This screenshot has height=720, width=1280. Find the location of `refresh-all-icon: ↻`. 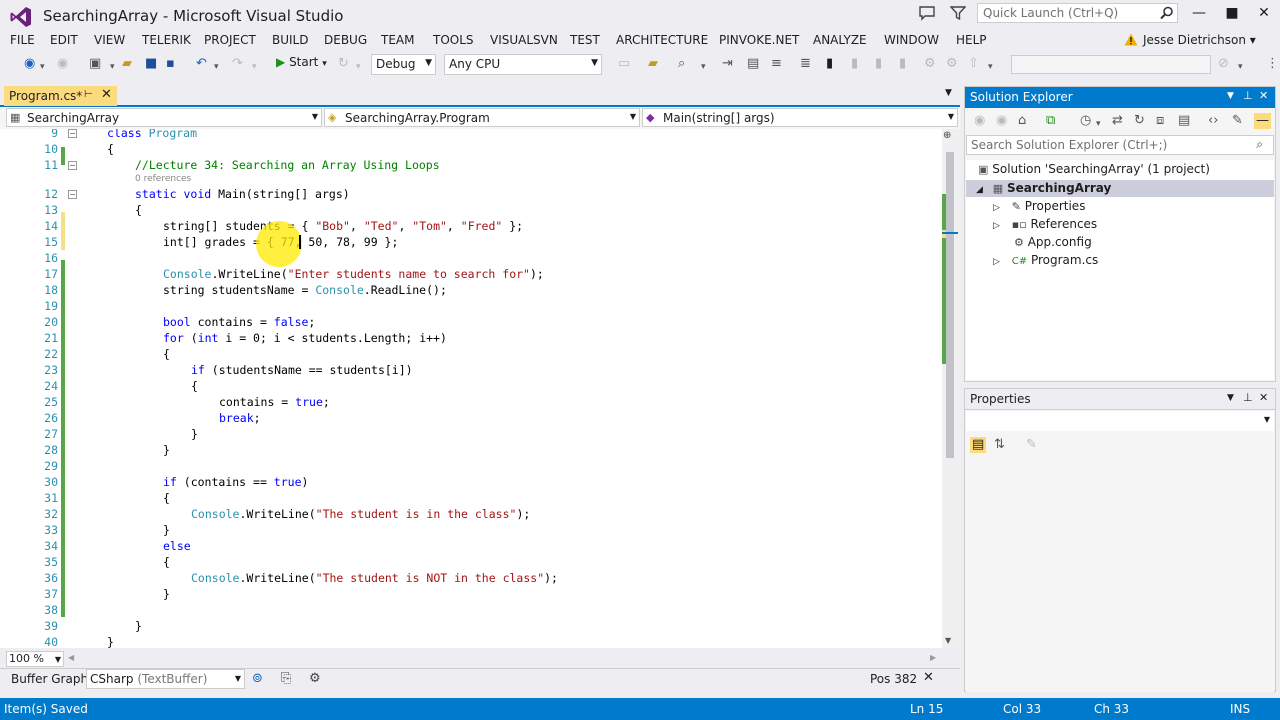

refresh-all-icon: ↻ is located at coordinates (1139, 121).